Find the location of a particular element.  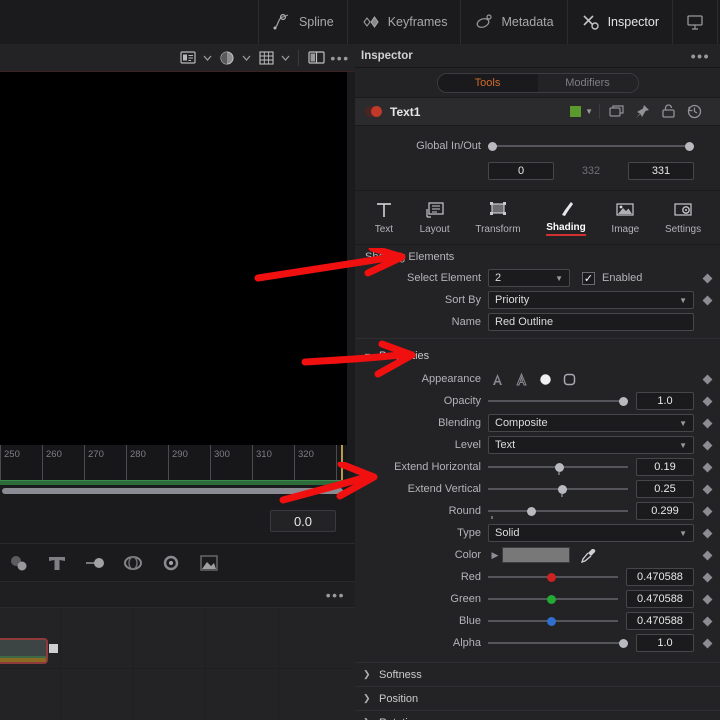

viewer-color-button is located at coordinates (227, 58).